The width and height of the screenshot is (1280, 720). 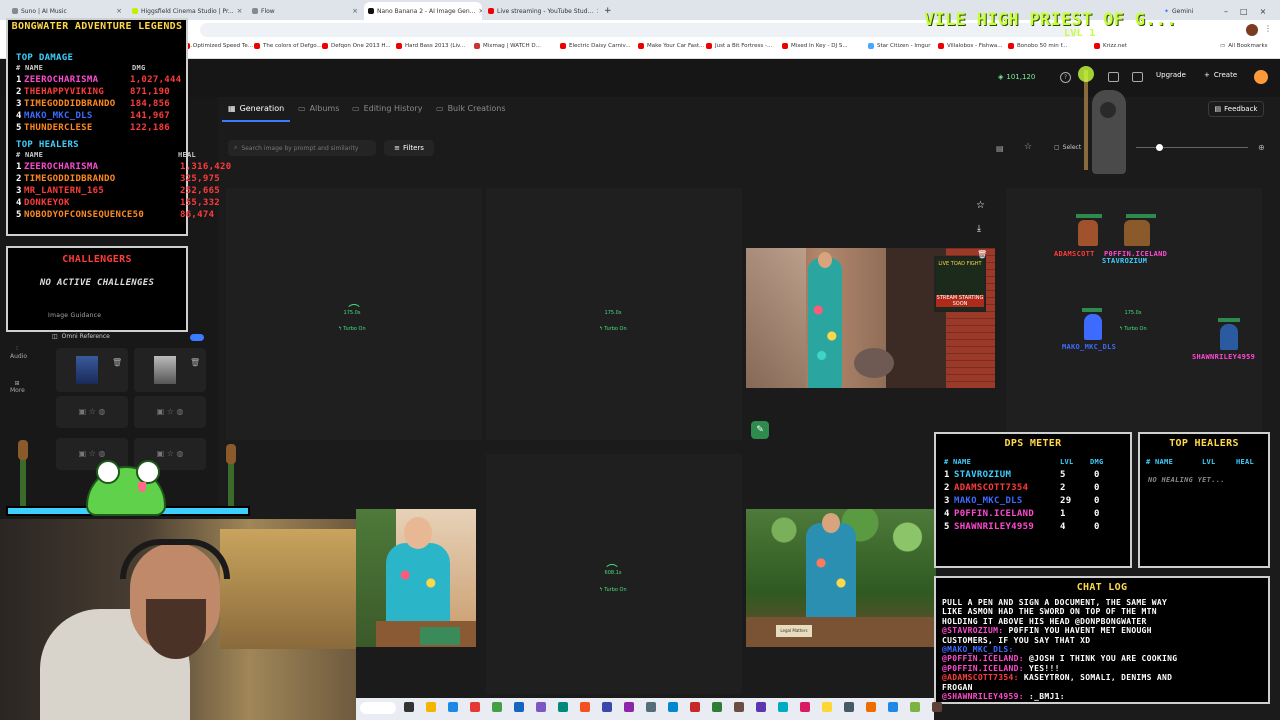 I want to click on tab-editing-history: ▭ Editing History, so click(x=387, y=108).